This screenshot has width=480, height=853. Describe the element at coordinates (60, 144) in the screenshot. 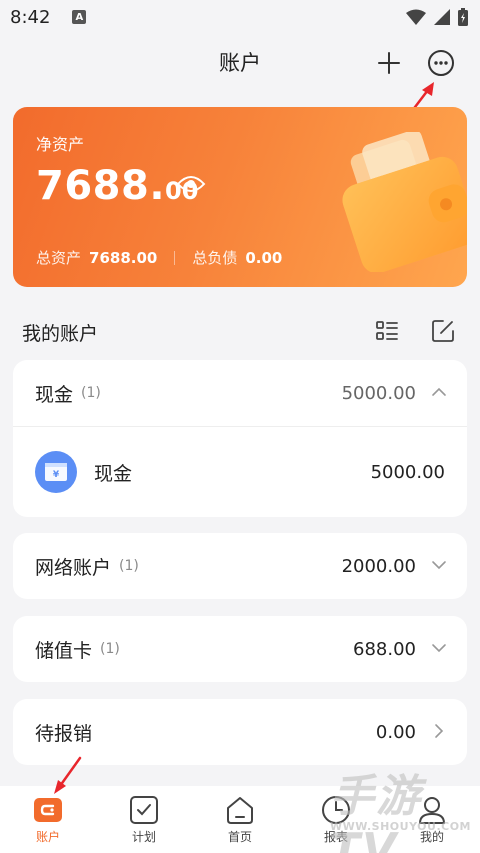

I see `net-asset-label: 净资产` at that location.